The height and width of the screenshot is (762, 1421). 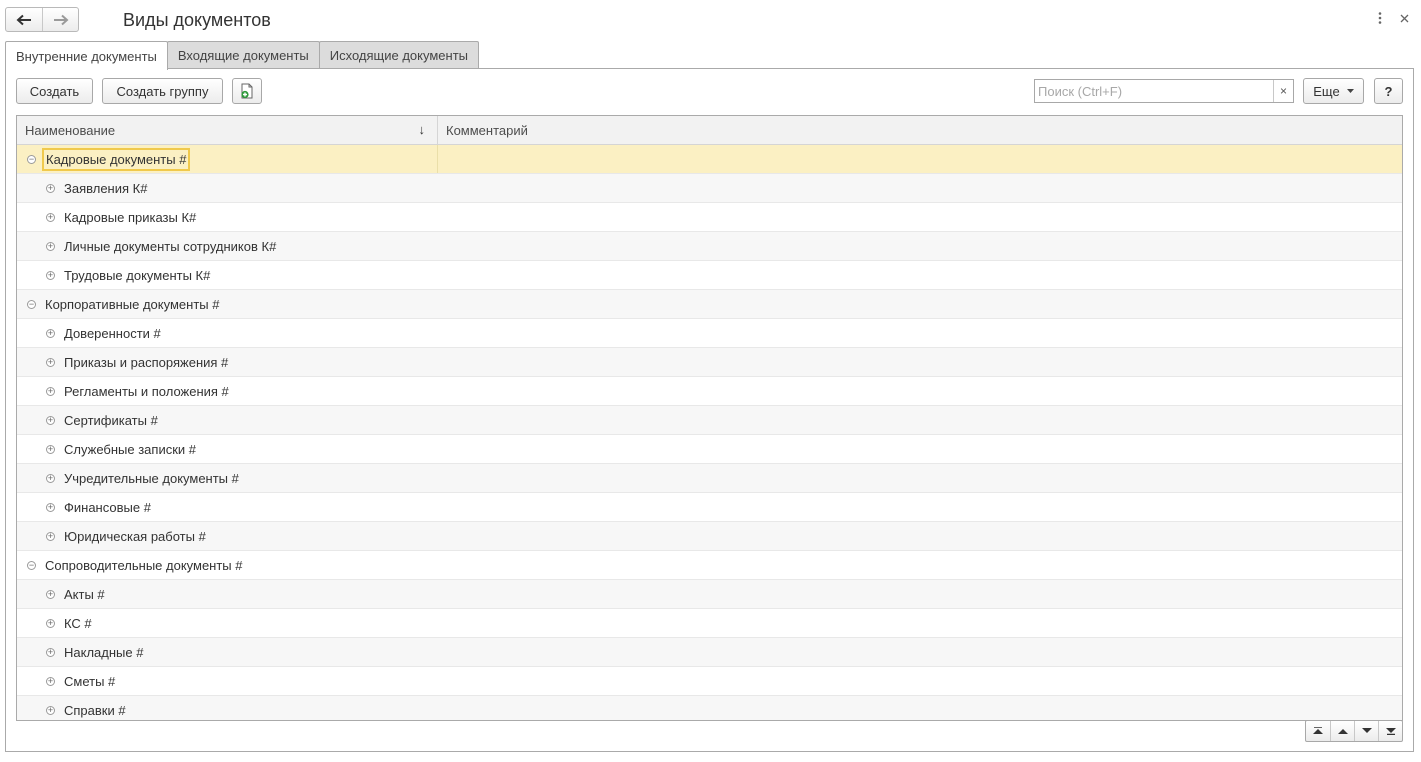 I want to click on name-cell: − Кадровые документы #, so click(x=227, y=159).